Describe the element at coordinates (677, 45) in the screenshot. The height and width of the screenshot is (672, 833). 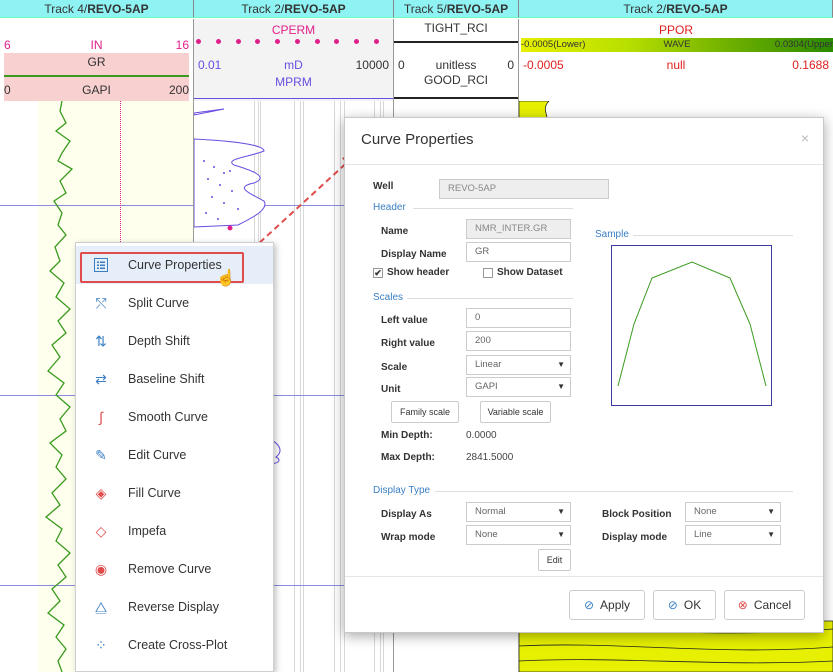
I see `wave-colorbar: -0.0005(Lower) WAVE 0.0304(Upper` at that location.